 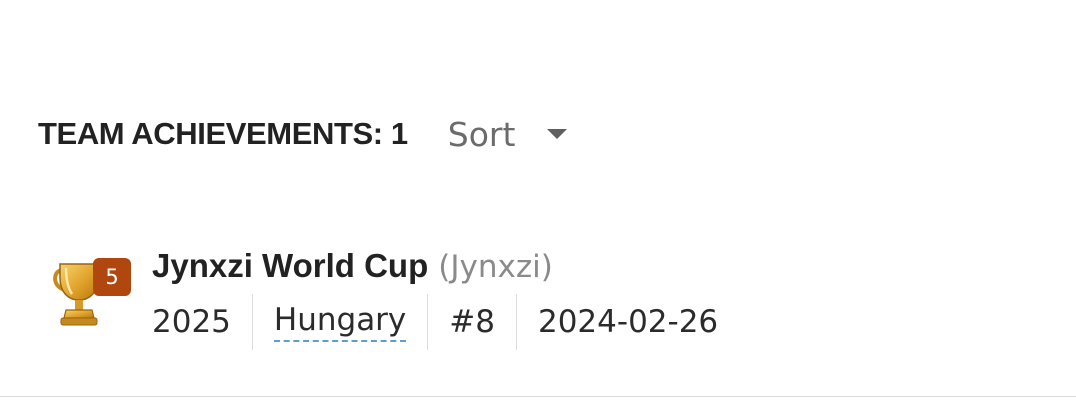 What do you see at coordinates (191, 322) in the screenshot?
I see `achievement-year: 2025` at bounding box center [191, 322].